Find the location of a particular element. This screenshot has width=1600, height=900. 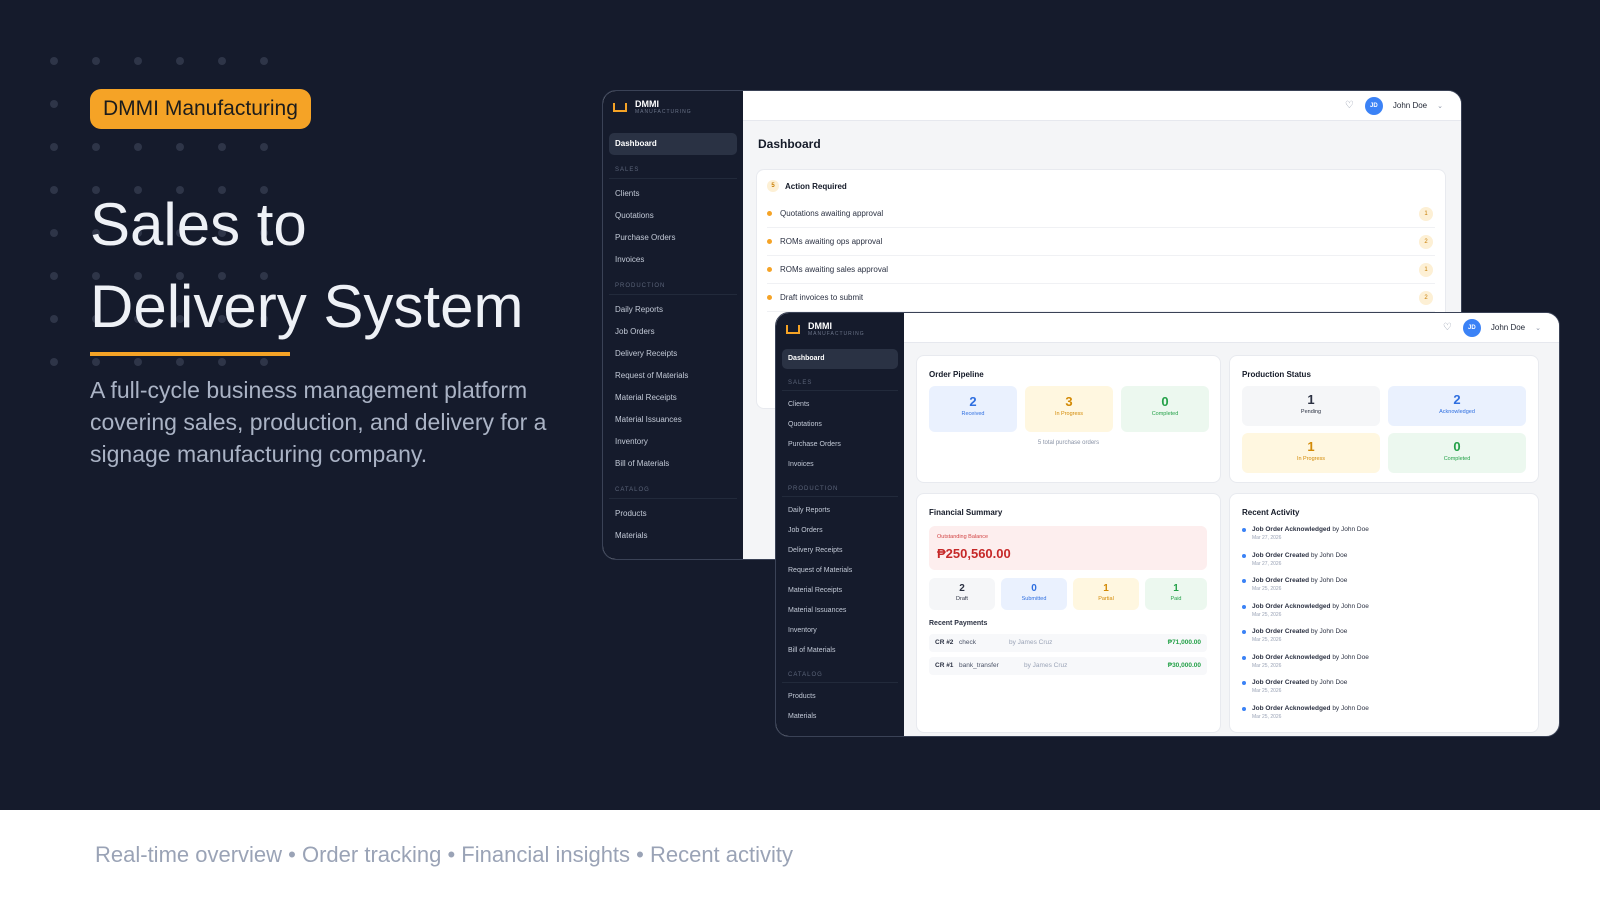

action-count-badge: 5 is located at coordinates (773, 186).